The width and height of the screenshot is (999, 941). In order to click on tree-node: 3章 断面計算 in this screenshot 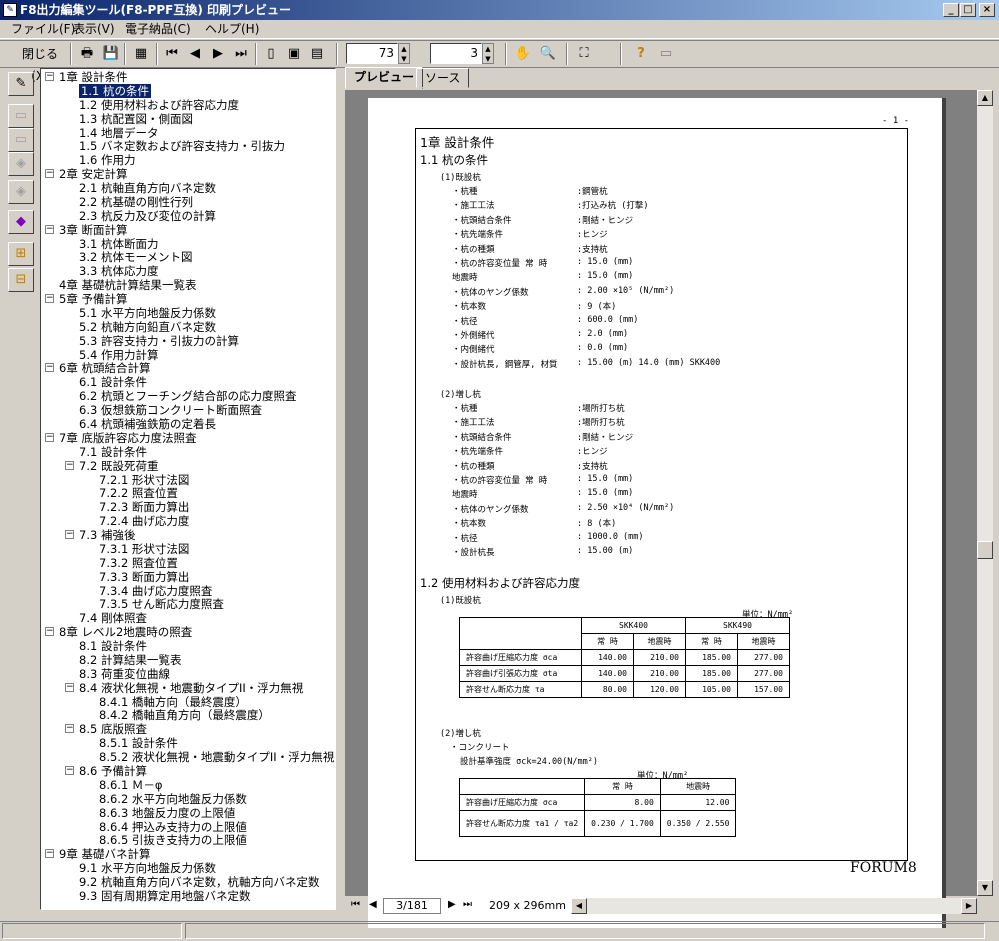, I will do `click(93, 230)`.